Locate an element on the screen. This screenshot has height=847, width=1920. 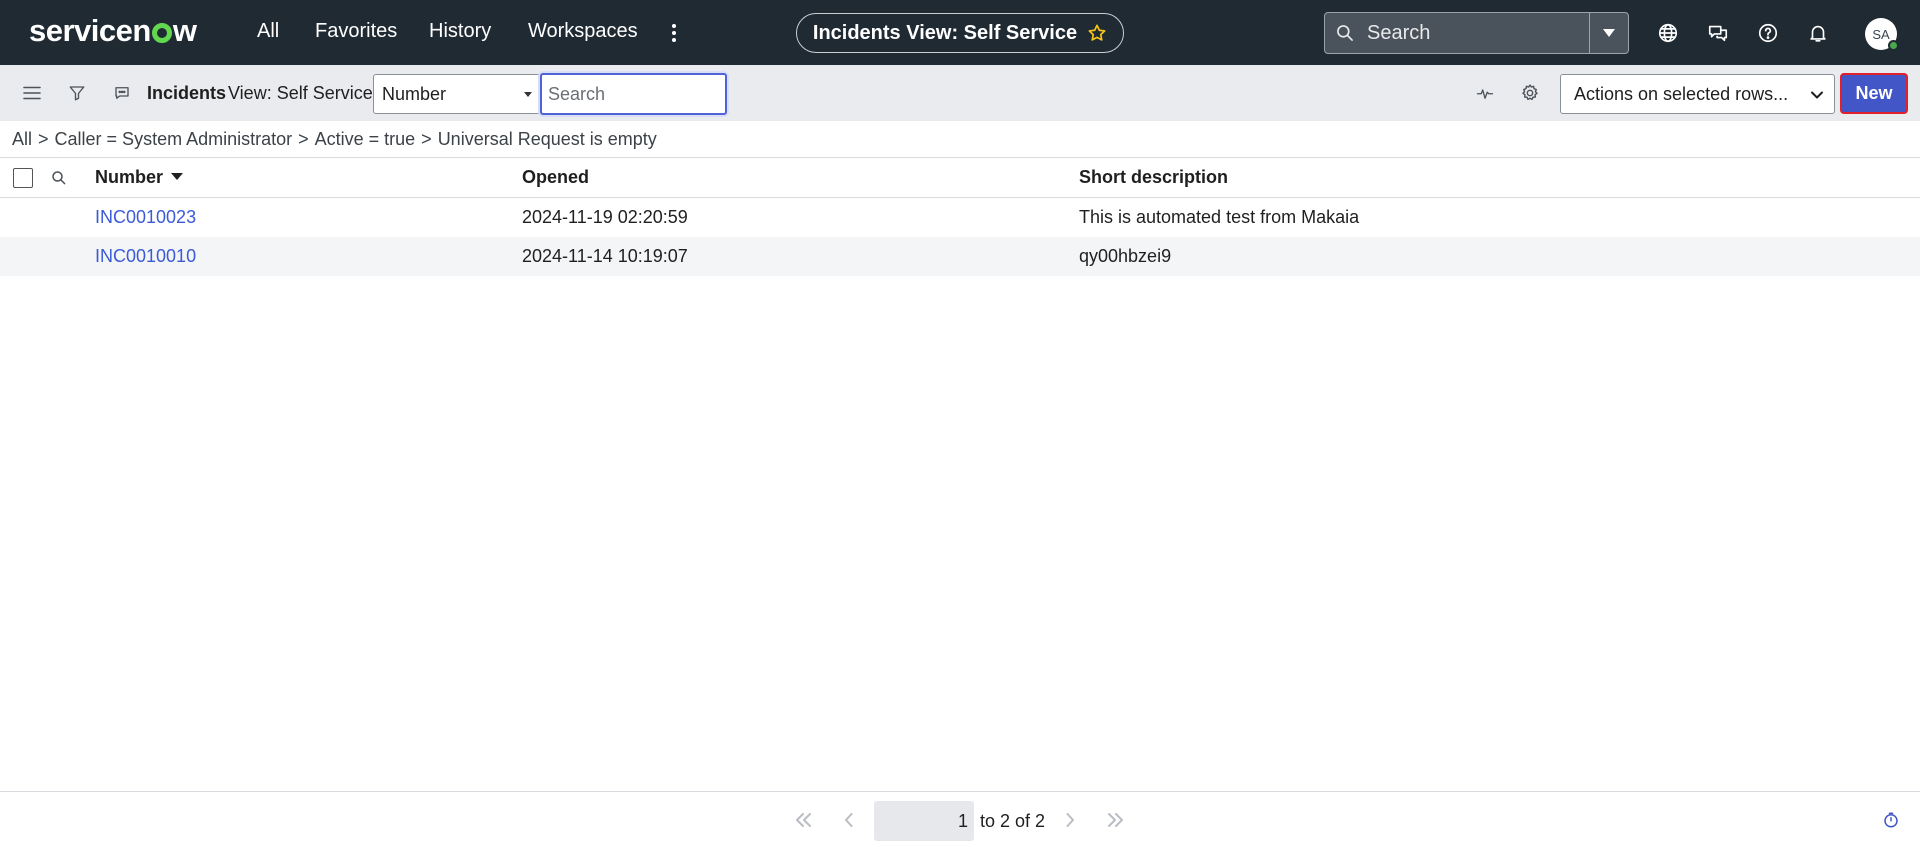
sort-descending-icon is located at coordinates (177, 176).